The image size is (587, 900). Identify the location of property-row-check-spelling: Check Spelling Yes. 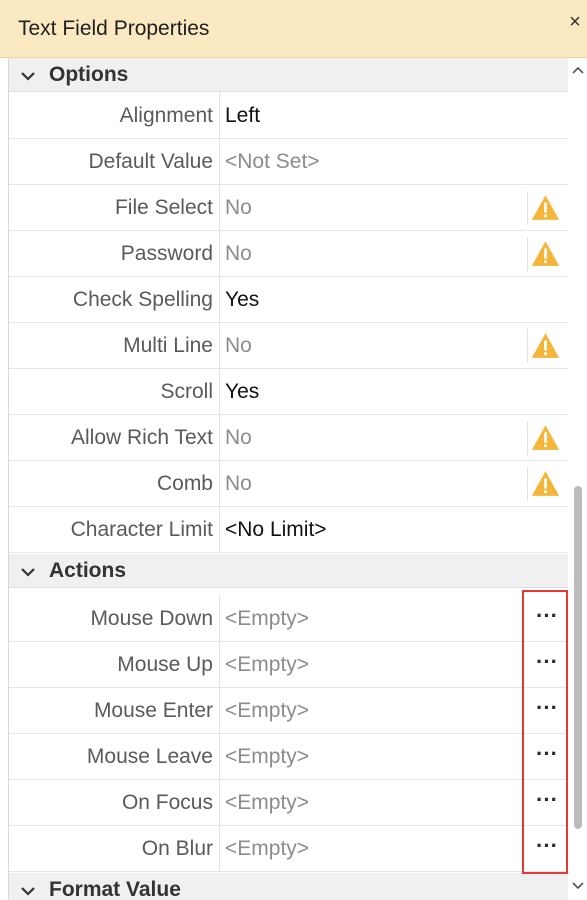
(288, 300).